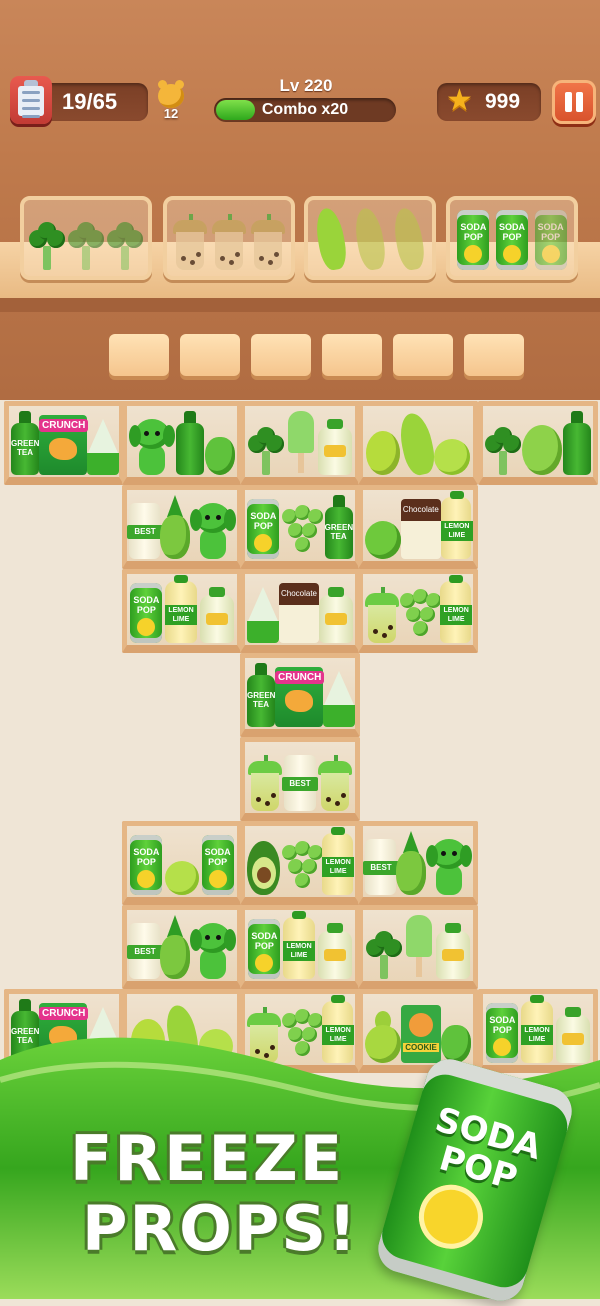 Image resolution: width=600 pixels, height=1306 pixels. Describe the element at coordinates (503, 101) in the screenshot. I see `coin-count: 999` at that location.